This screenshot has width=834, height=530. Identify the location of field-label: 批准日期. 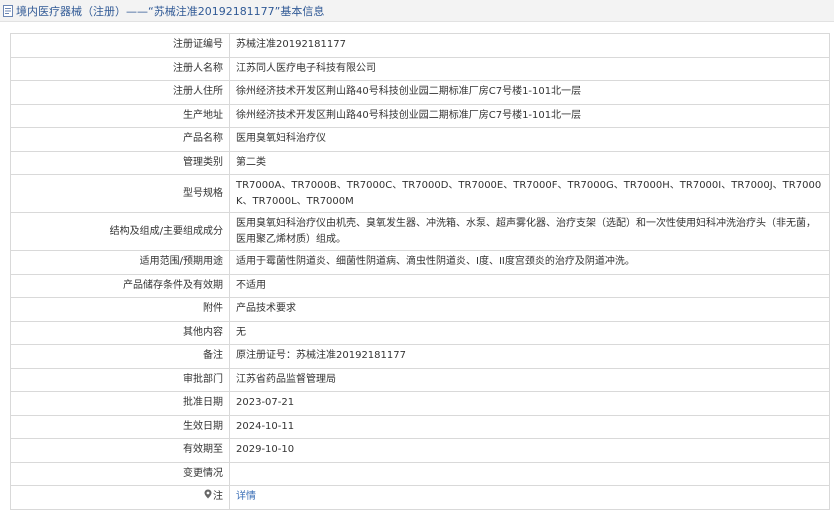
(120, 403).